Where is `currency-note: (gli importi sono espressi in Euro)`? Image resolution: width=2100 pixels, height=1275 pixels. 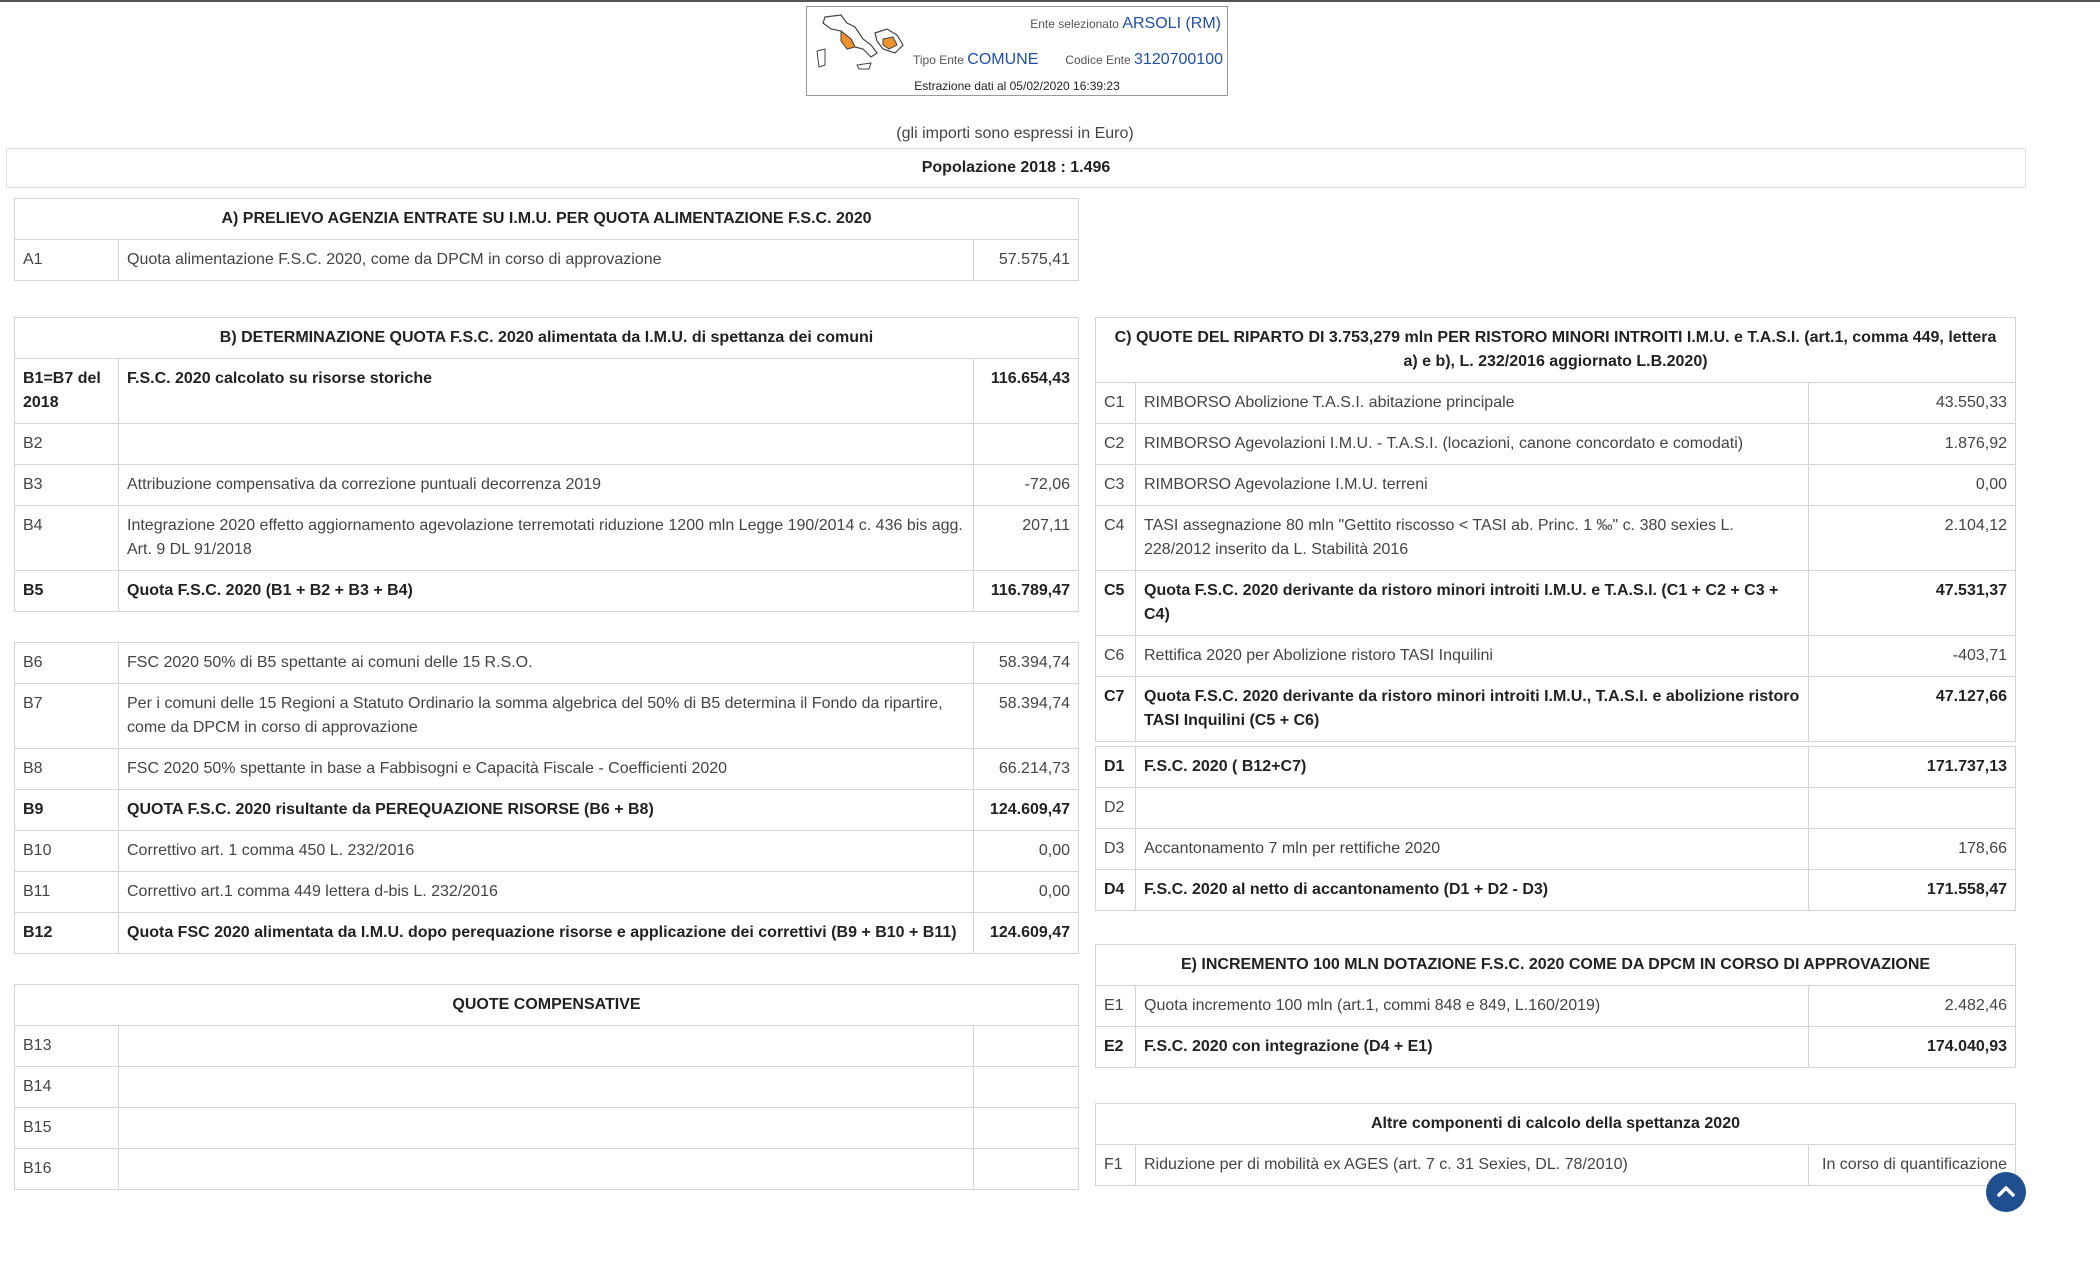
currency-note: (gli importi sono espressi in Euro) is located at coordinates (1015, 133).